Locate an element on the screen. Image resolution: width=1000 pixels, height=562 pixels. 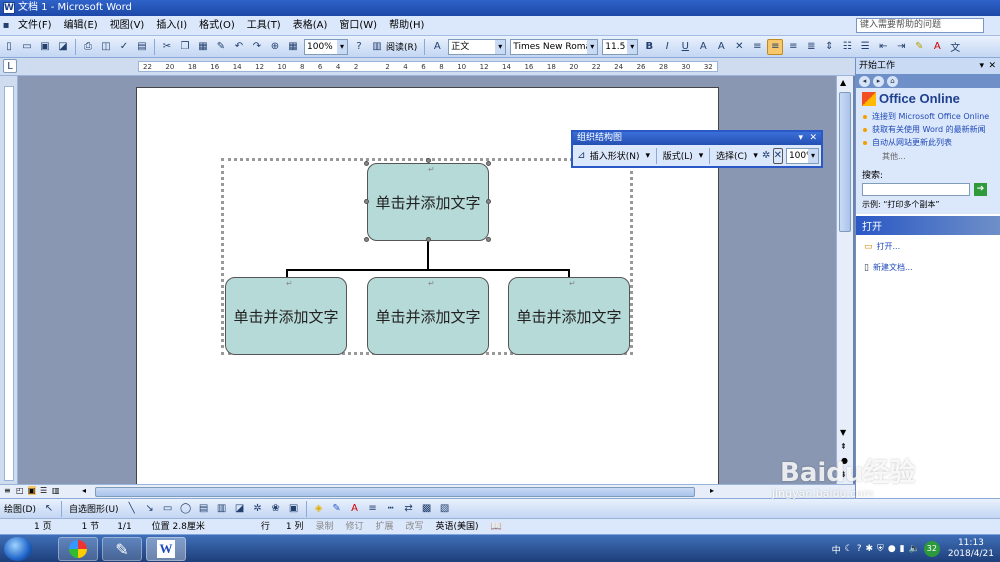
print-icon: ⎙ is located at coordinates (88, 47).